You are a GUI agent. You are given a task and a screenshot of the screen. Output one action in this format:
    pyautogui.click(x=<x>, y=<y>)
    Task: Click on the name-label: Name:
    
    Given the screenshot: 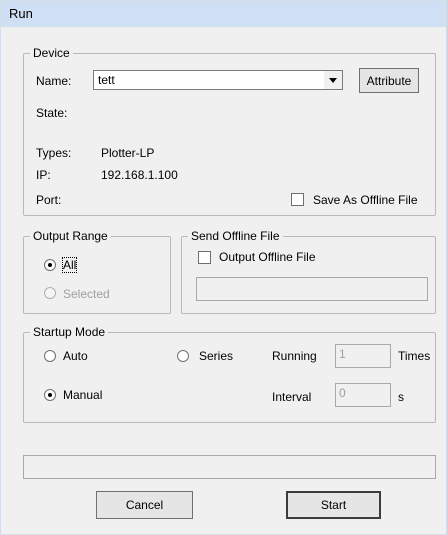 What is the action you would take?
    pyautogui.click(x=54, y=81)
    